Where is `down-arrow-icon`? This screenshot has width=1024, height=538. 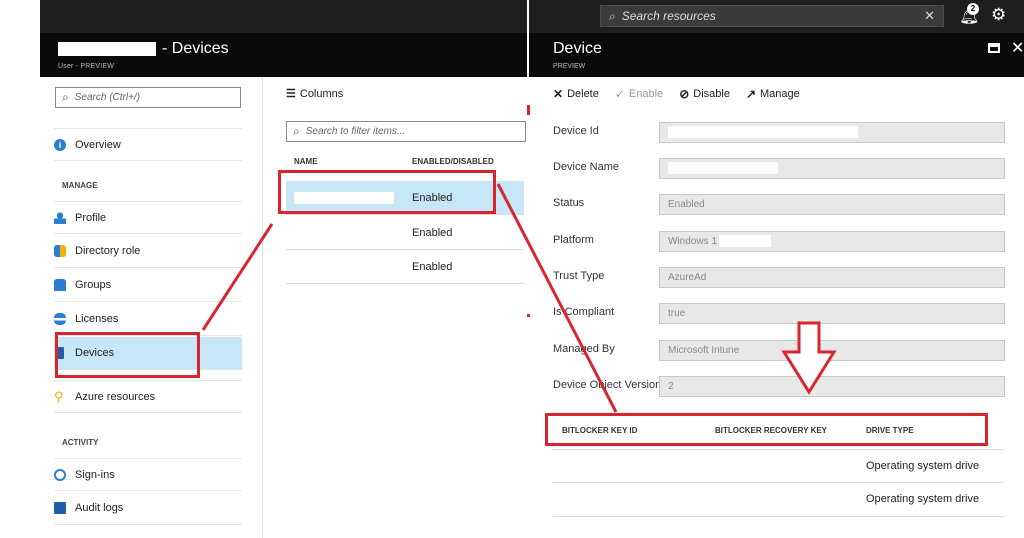
down-arrow-icon is located at coordinates (809, 358).